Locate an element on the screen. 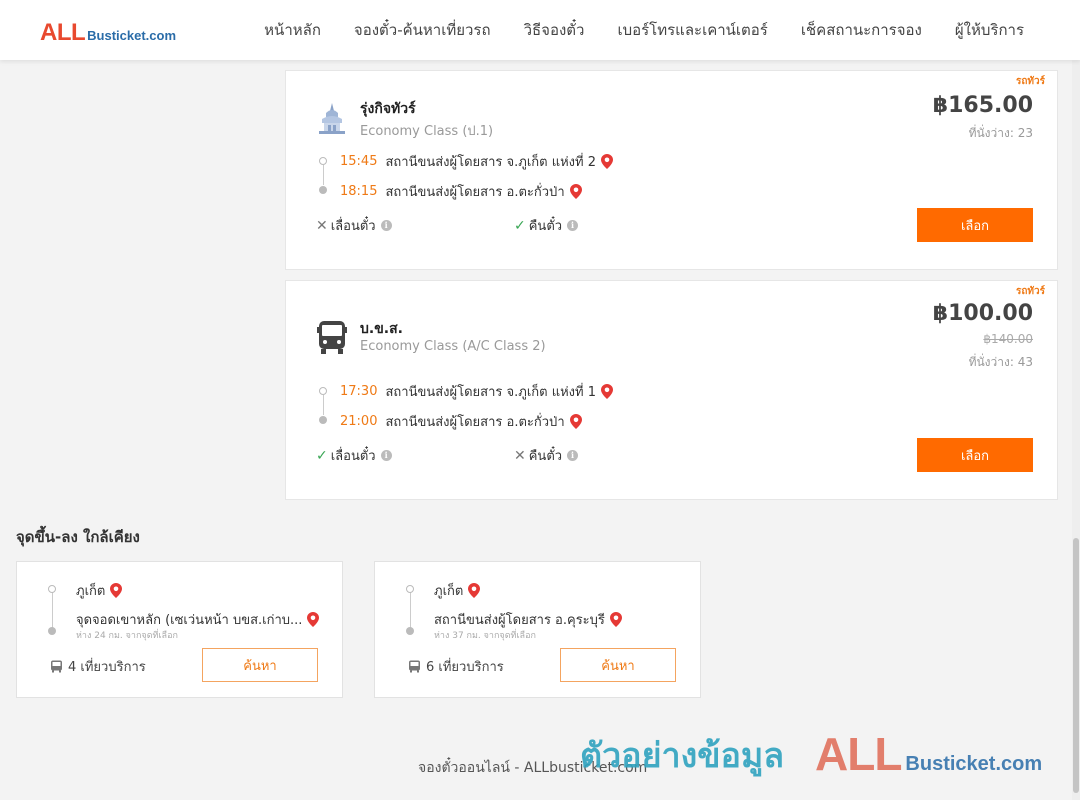  trip-count-label: 6 เที่ยวบริการ is located at coordinates (465, 667).